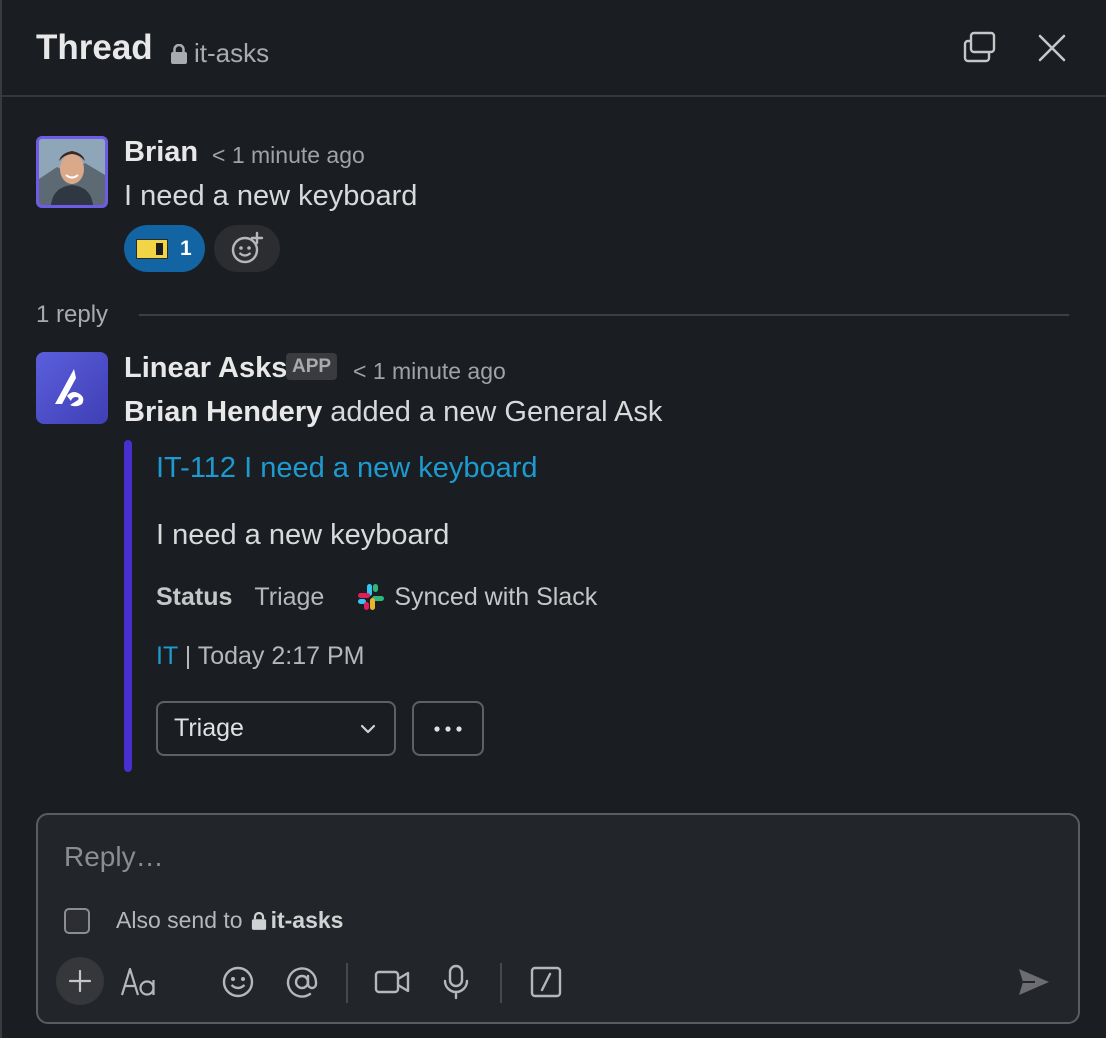 This screenshot has height=1038, width=1106. Describe the element at coordinates (205, 368) in the screenshot. I see `app-author: Linear Asks` at that location.